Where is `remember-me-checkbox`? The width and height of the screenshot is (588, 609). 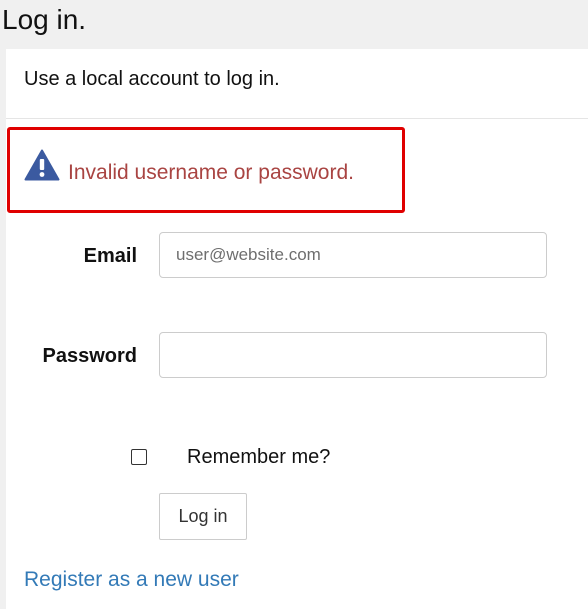
remember-me-checkbox is located at coordinates (139, 457).